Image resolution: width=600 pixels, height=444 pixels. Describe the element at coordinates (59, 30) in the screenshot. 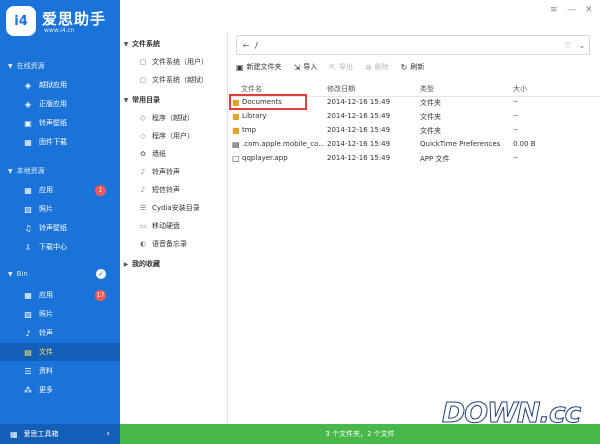

I see `brand-url: www.i4.cn` at that location.